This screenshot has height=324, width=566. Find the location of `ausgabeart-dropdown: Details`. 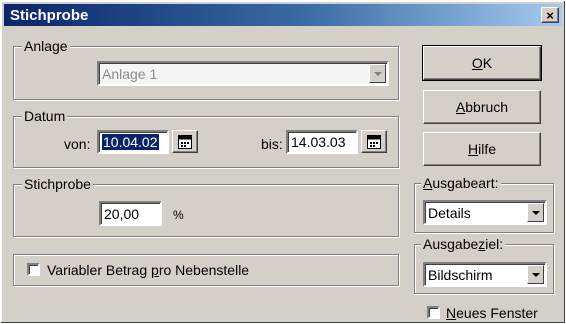

ausgabeart-dropdown: Details is located at coordinates (485, 212).